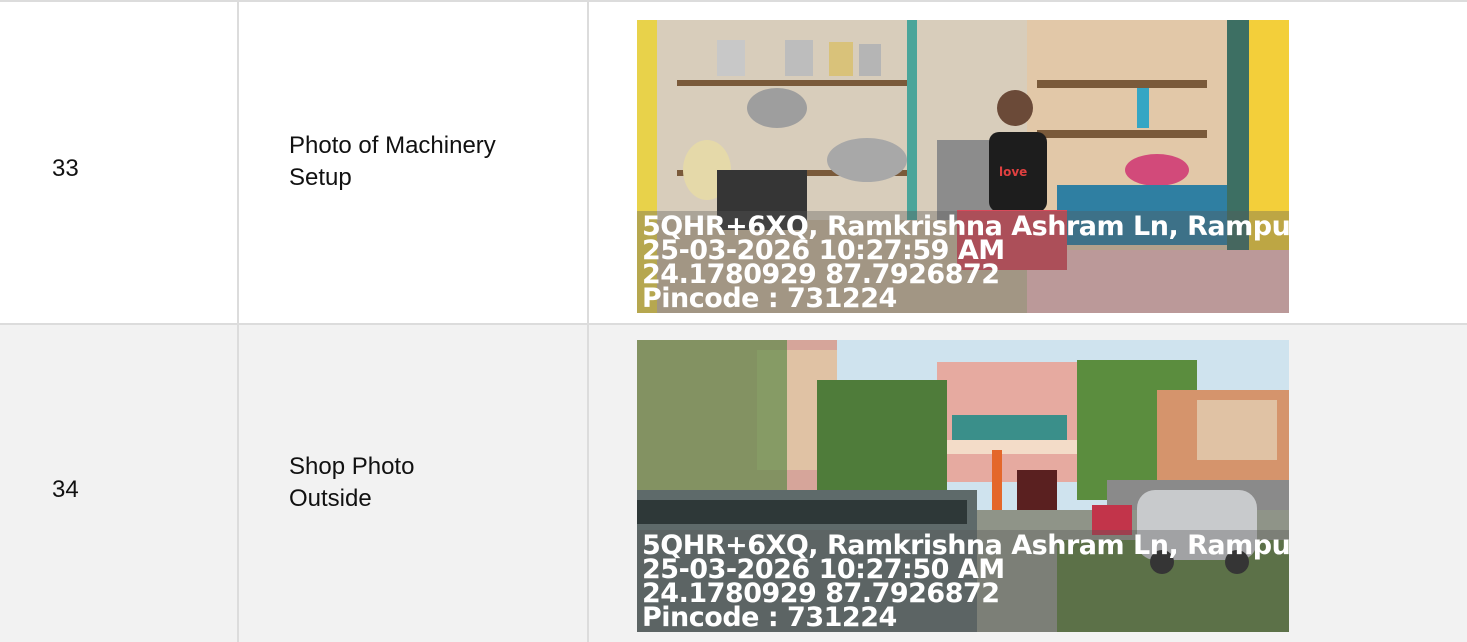  Describe the element at coordinates (320, 177) in the screenshot. I see `row-label-line: Setup` at that location.